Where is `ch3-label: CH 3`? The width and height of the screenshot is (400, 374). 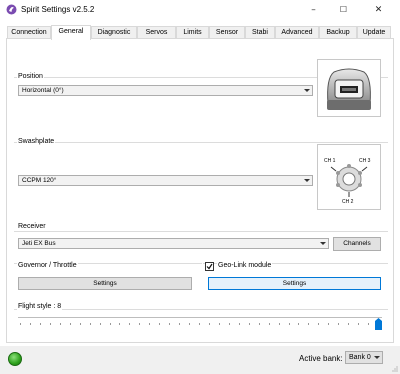 ch3-label: CH 3 is located at coordinates (365, 161).